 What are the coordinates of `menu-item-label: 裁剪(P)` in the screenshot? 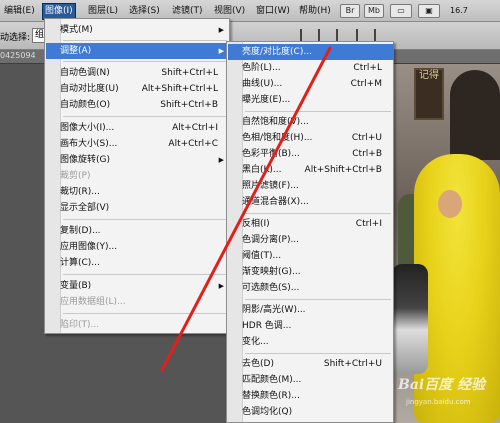 It's located at (75, 176).